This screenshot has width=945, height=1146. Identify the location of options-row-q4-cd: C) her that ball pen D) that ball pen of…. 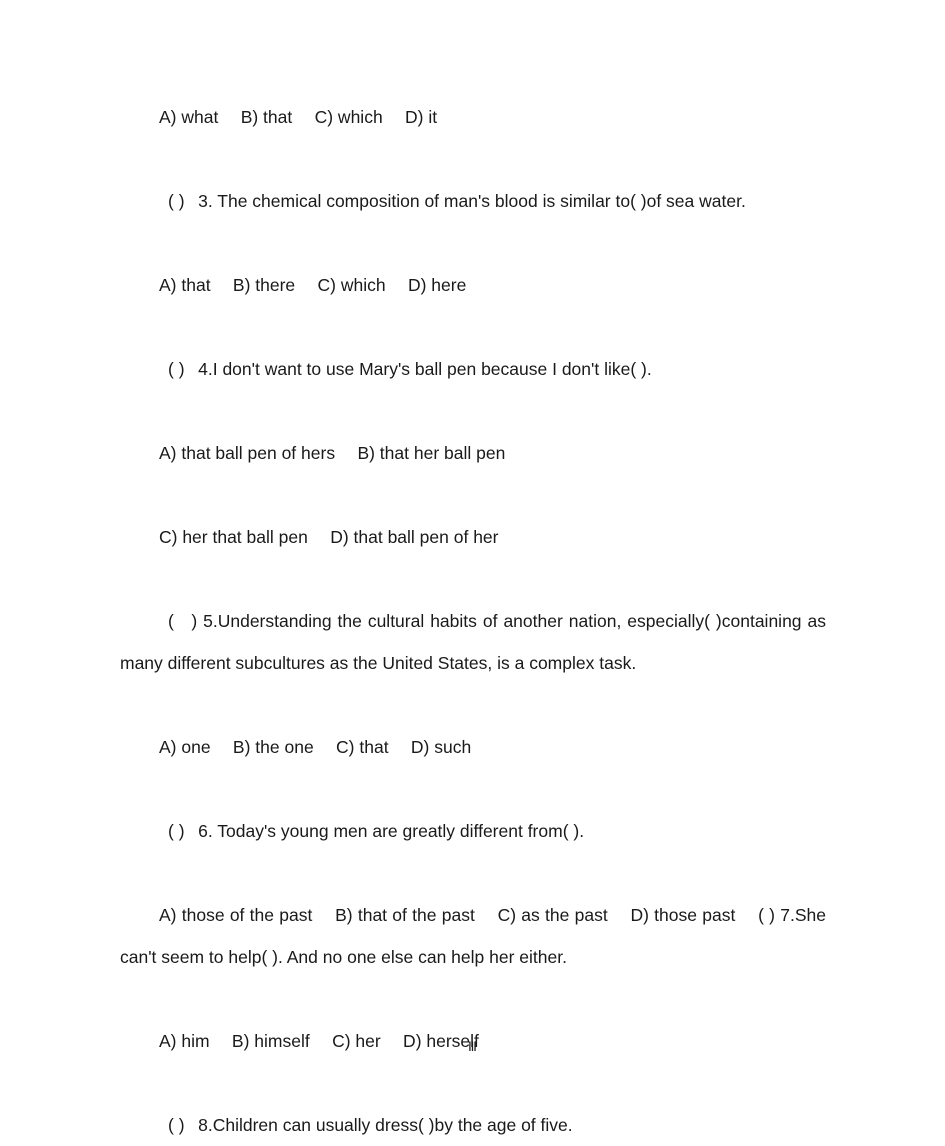
(329, 537).